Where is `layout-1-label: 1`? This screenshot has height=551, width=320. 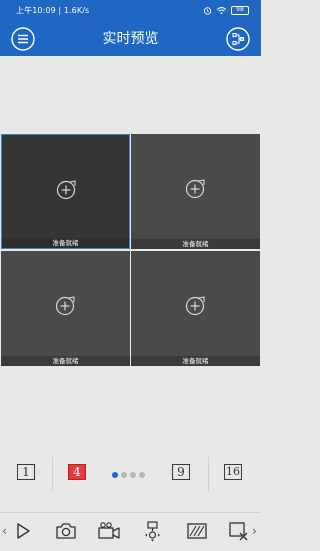 layout-1-label: 1 is located at coordinates (26, 472).